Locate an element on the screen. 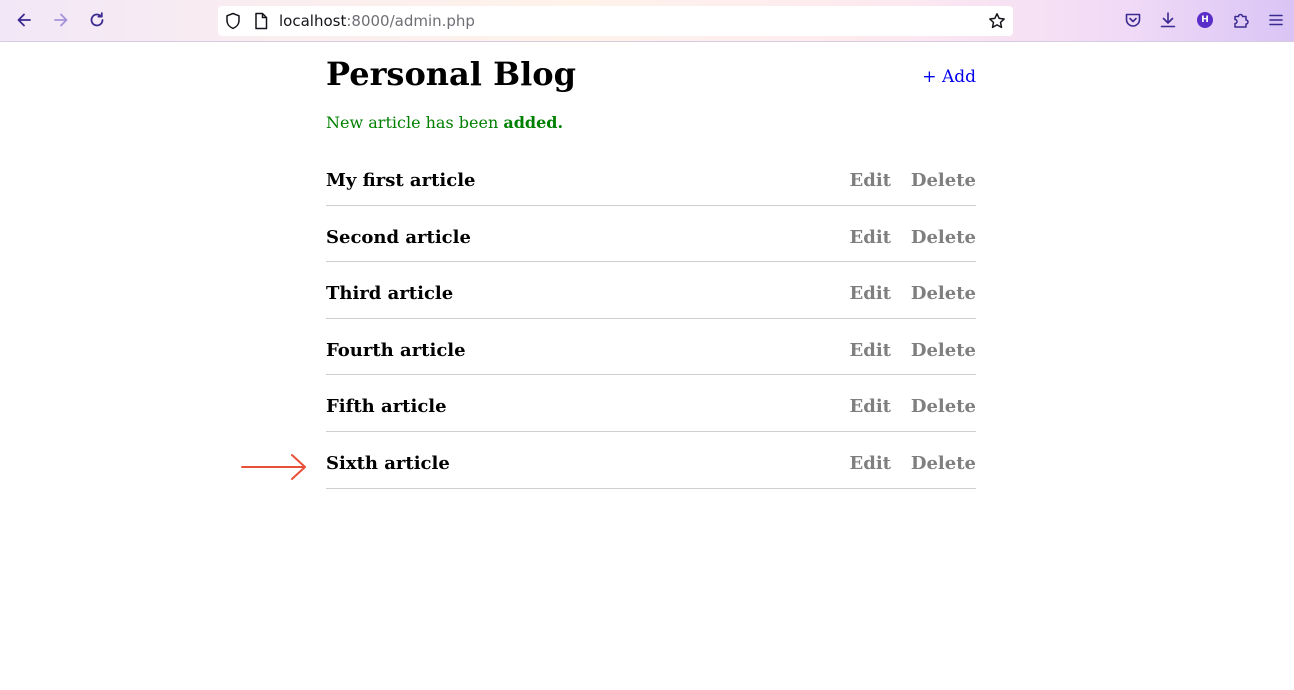 The width and height of the screenshot is (1294, 690). article-row: Fourth article Edit Delete is located at coordinates (651, 347).